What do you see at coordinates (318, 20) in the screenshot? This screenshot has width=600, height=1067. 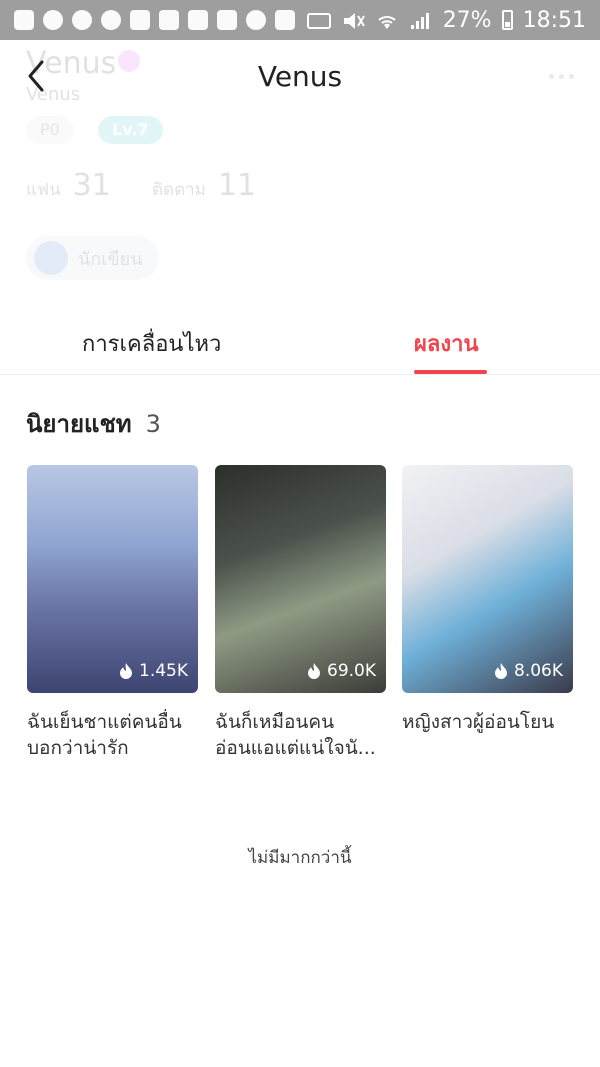 I see `cast-icon` at bounding box center [318, 20].